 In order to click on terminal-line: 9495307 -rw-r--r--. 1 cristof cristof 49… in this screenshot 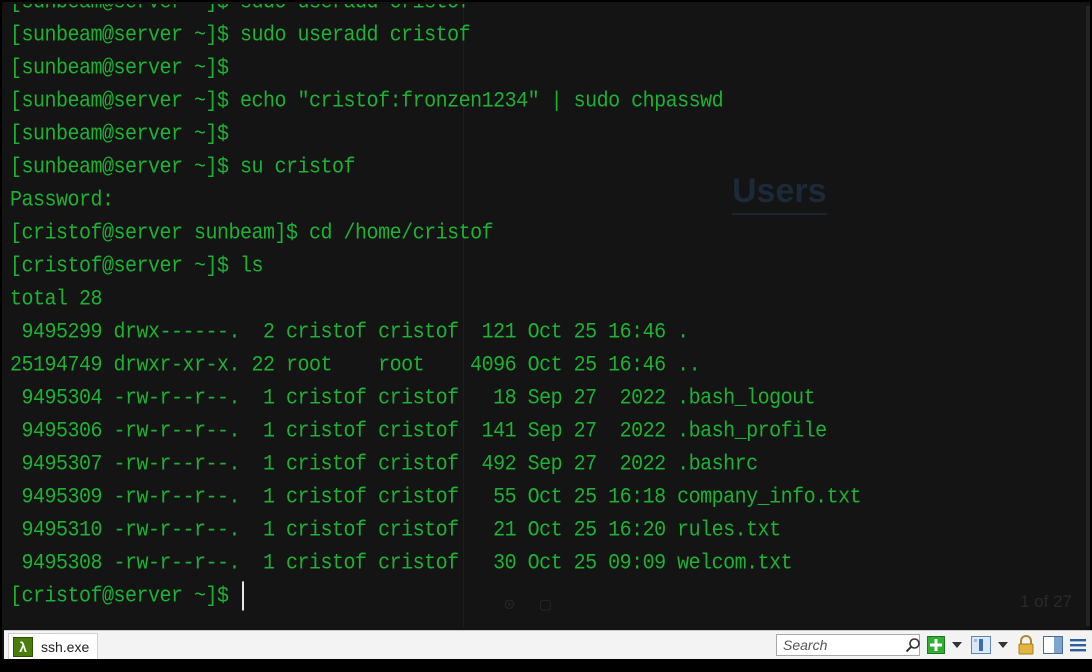, I will do `click(384, 464)`.